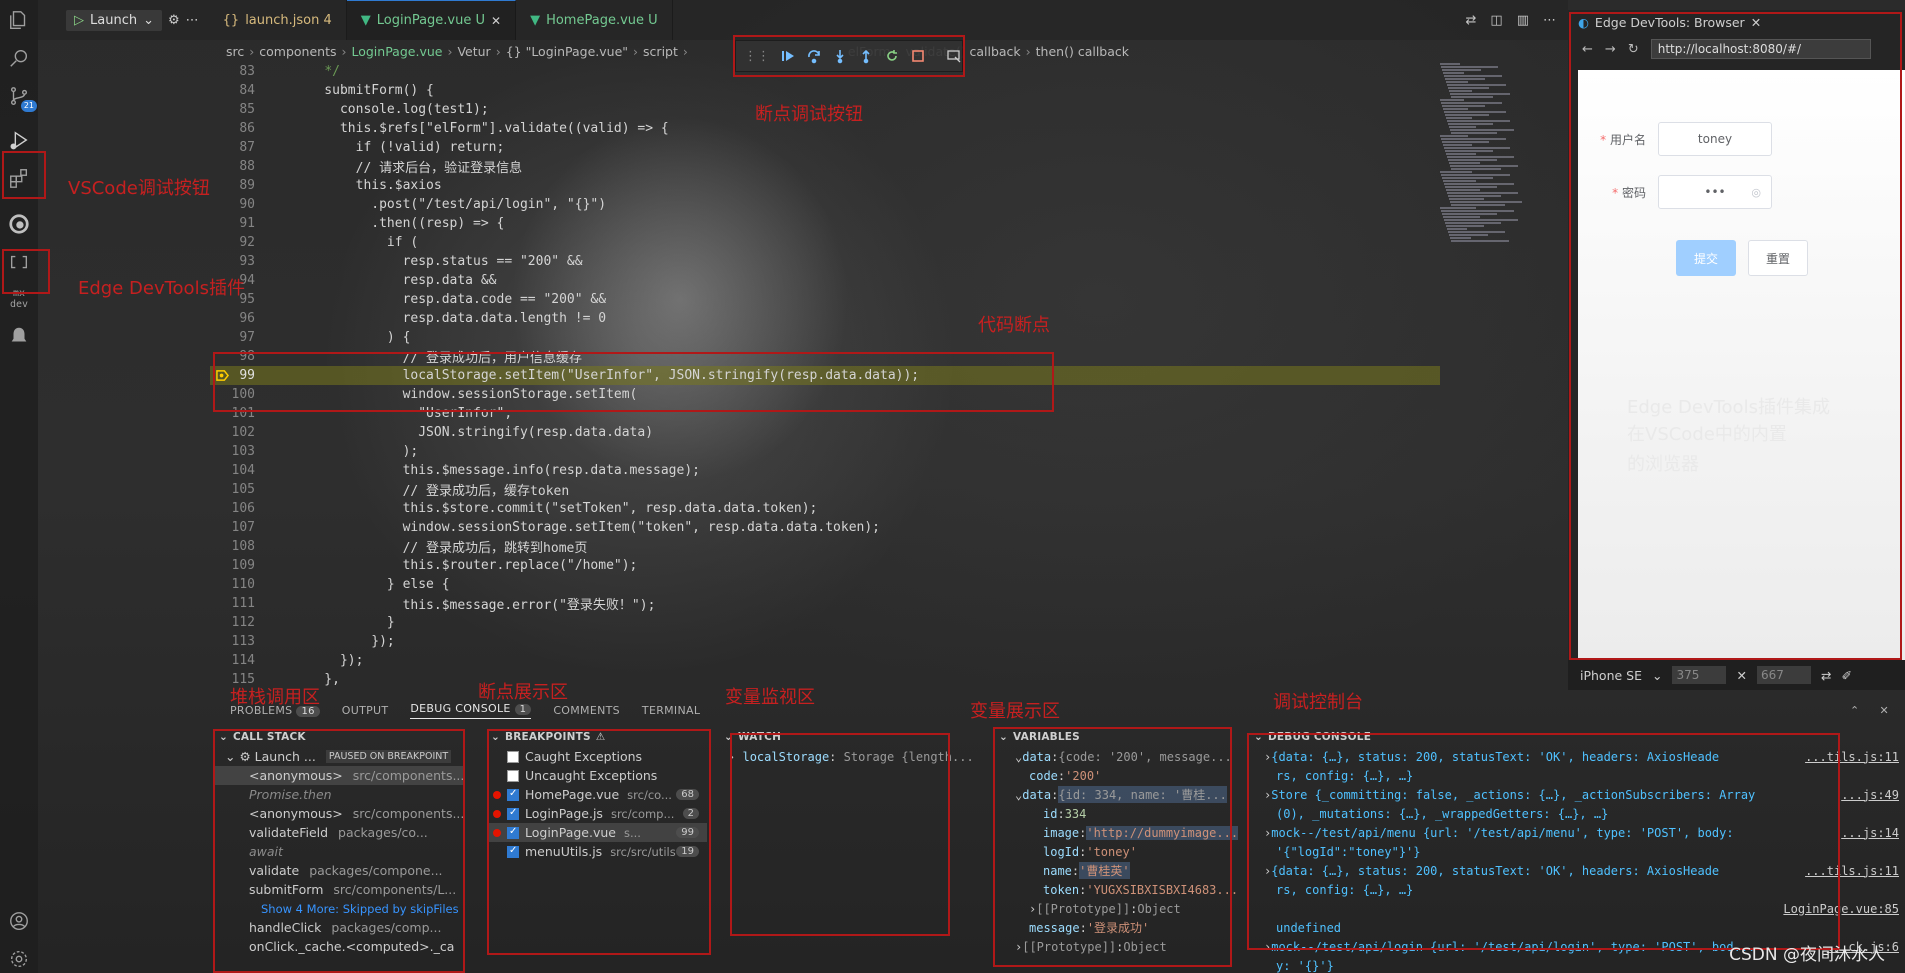 The height and width of the screenshot is (973, 1905). Describe the element at coordinates (243, 527) in the screenshot. I see `line-number: 107` at that location.